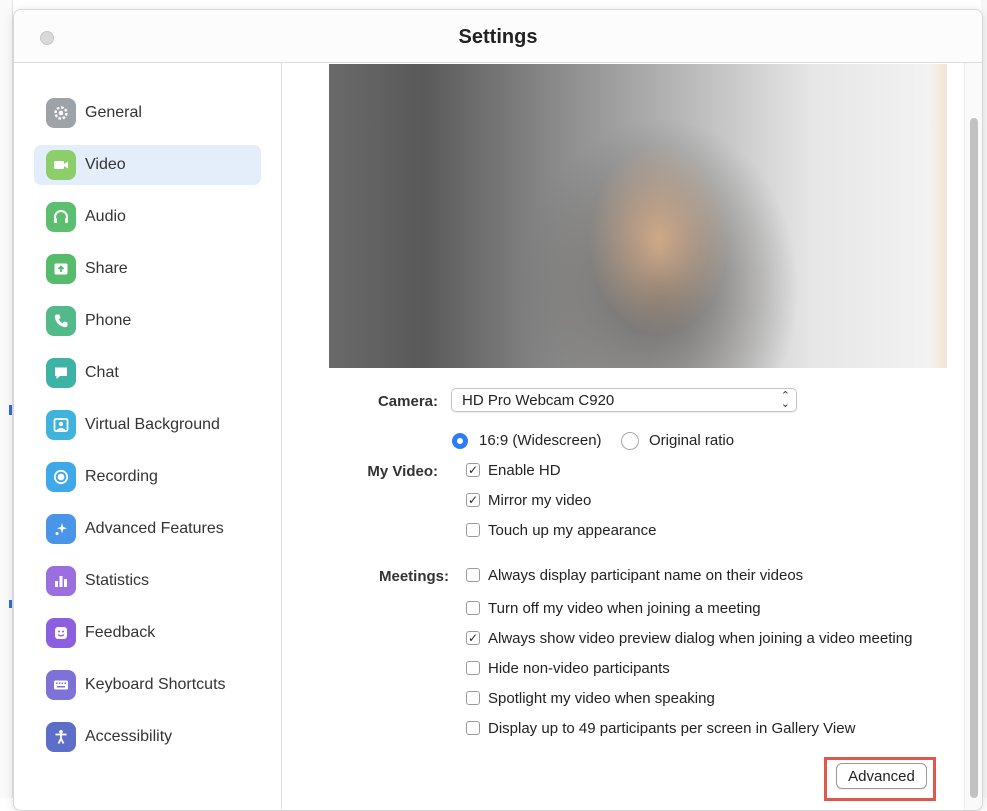  What do you see at coordinates (61, 113) in the screenshot?
I see `gear-icon` at bounding box center [61, 113].